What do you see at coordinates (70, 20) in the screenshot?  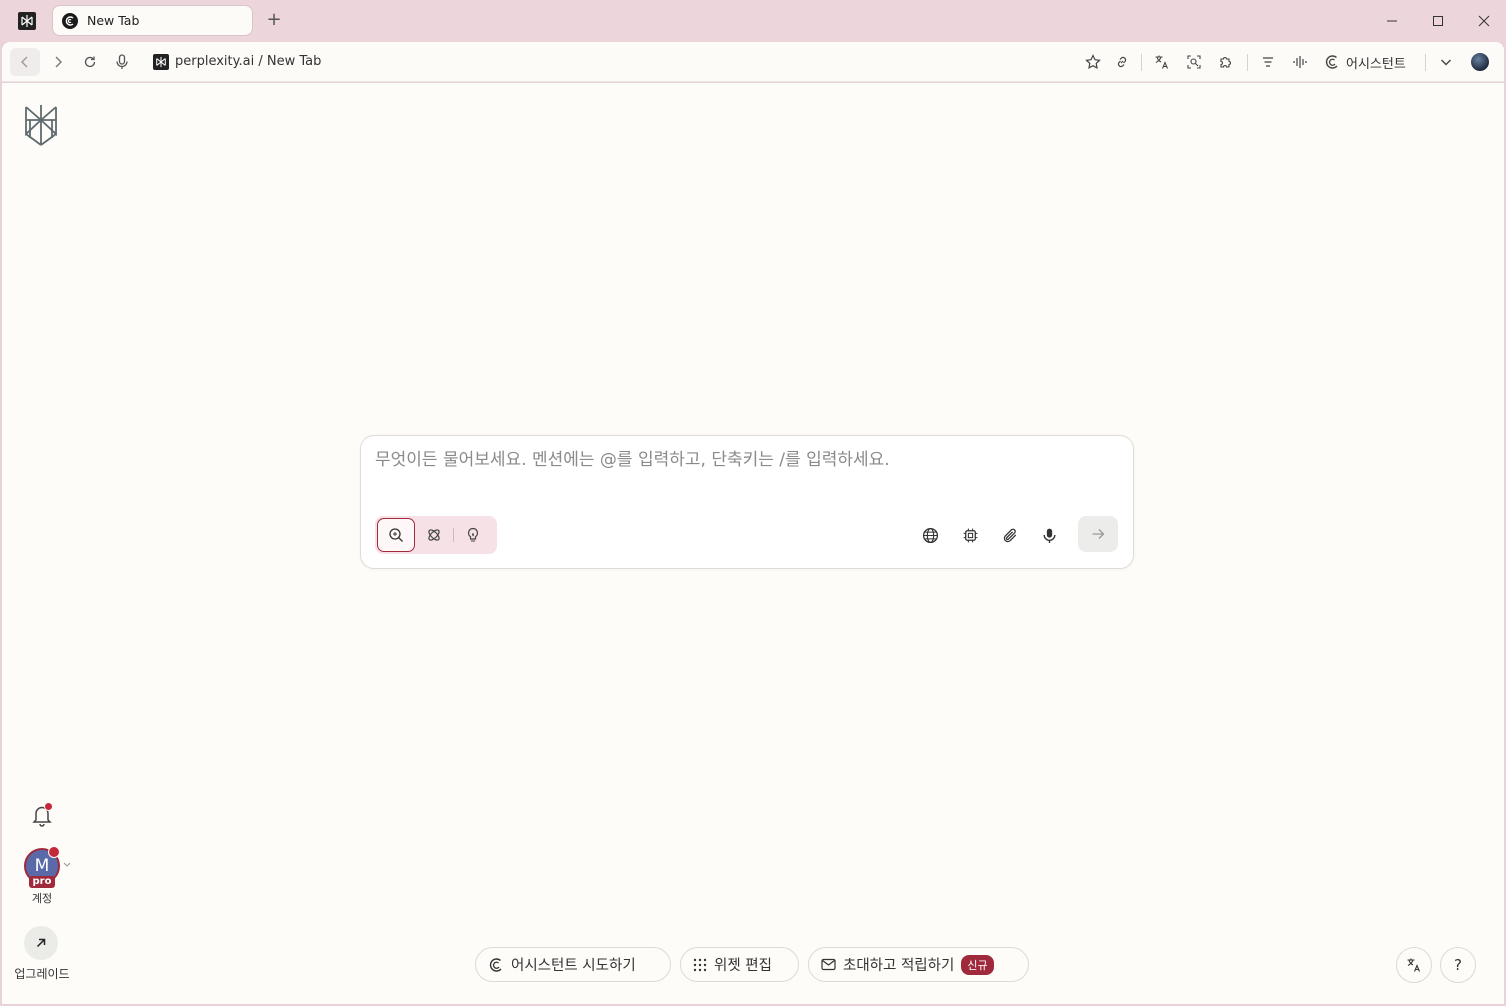 I see `comet-favicon-icon` at bounding box center [70, 20].